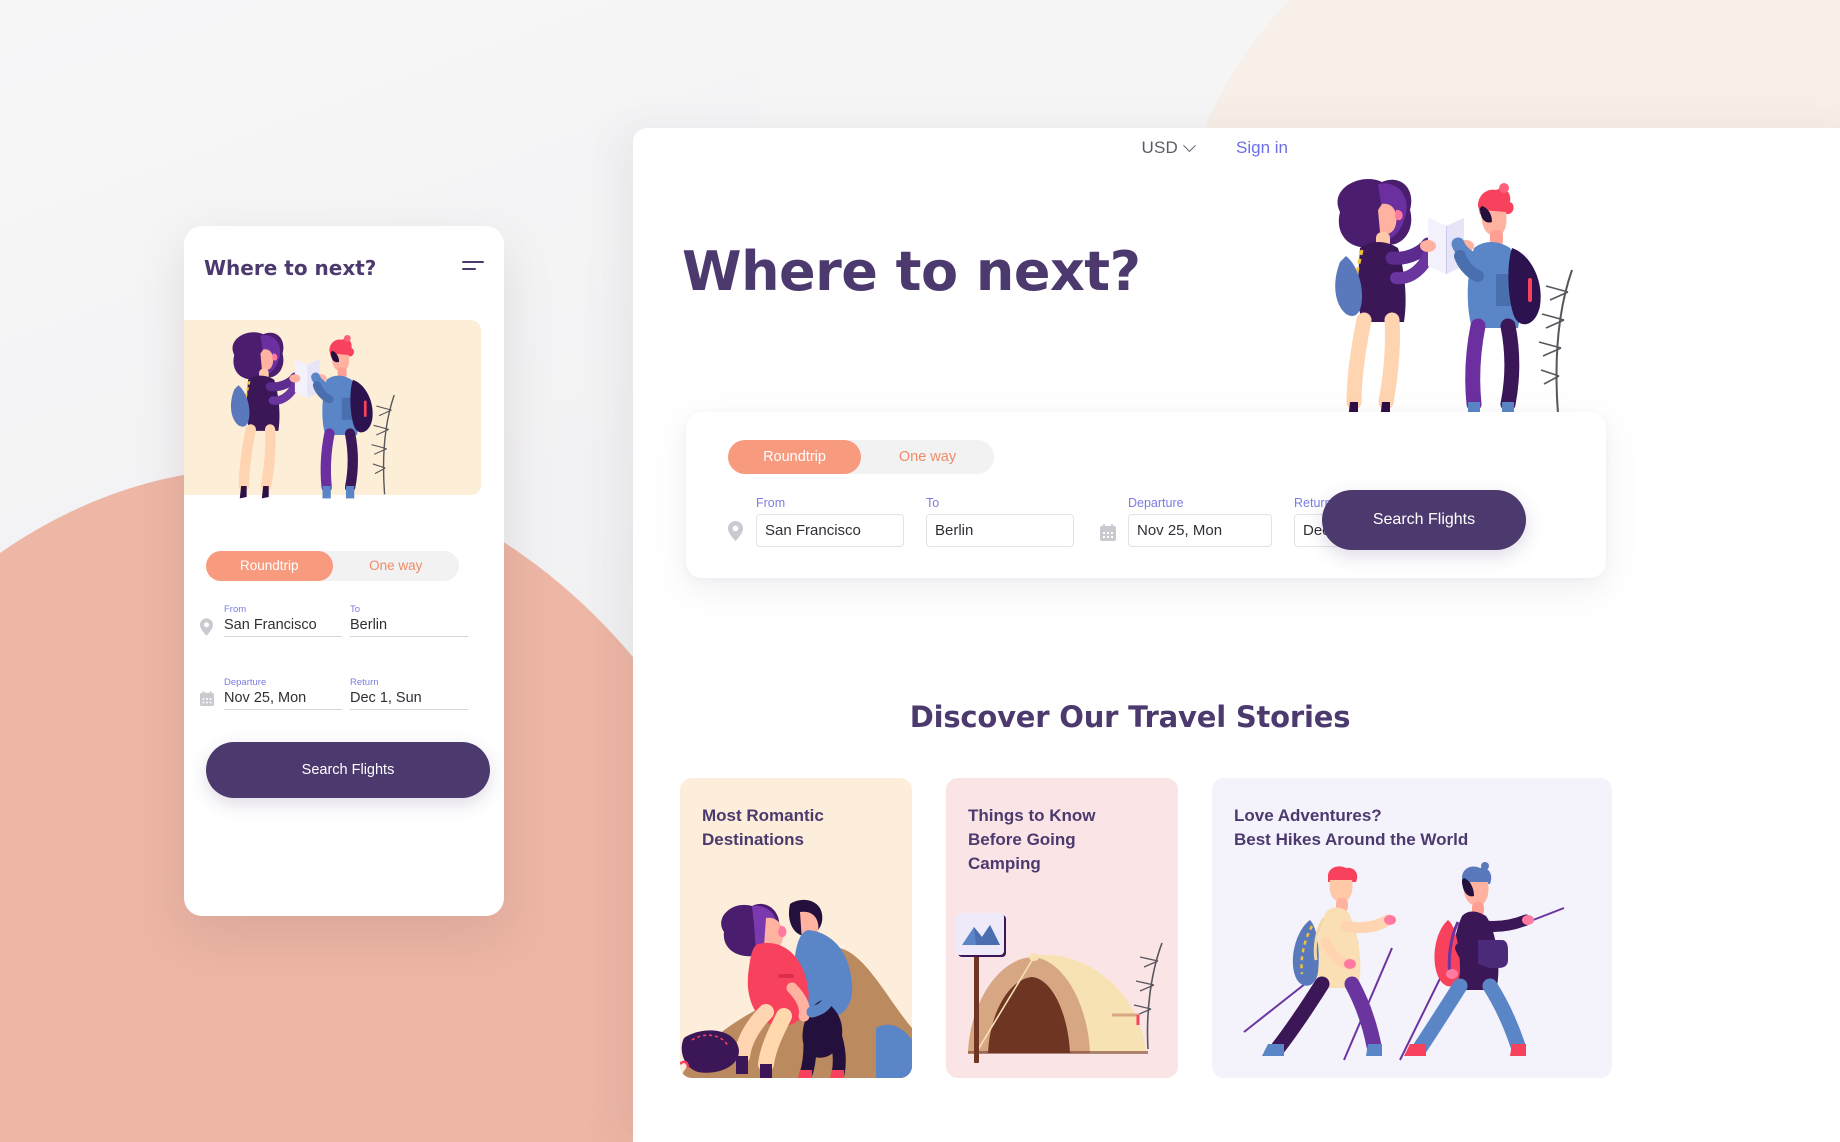  I want to click on from-field: From, so click(830, 521).